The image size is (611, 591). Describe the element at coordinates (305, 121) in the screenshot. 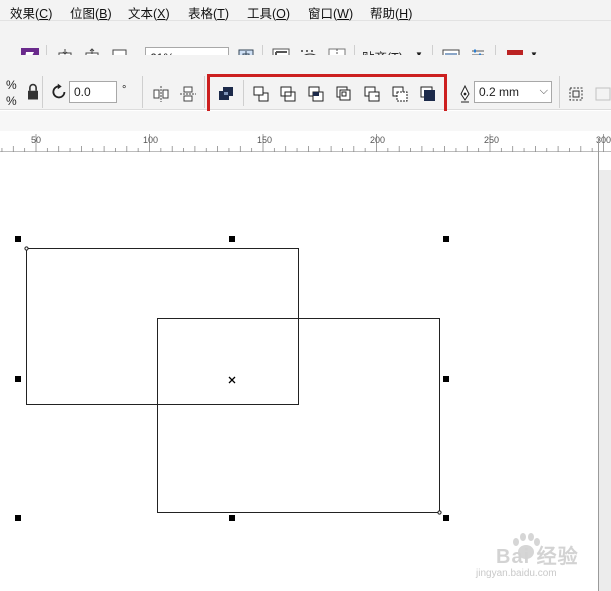

I see `toolbox-strip` at that location.